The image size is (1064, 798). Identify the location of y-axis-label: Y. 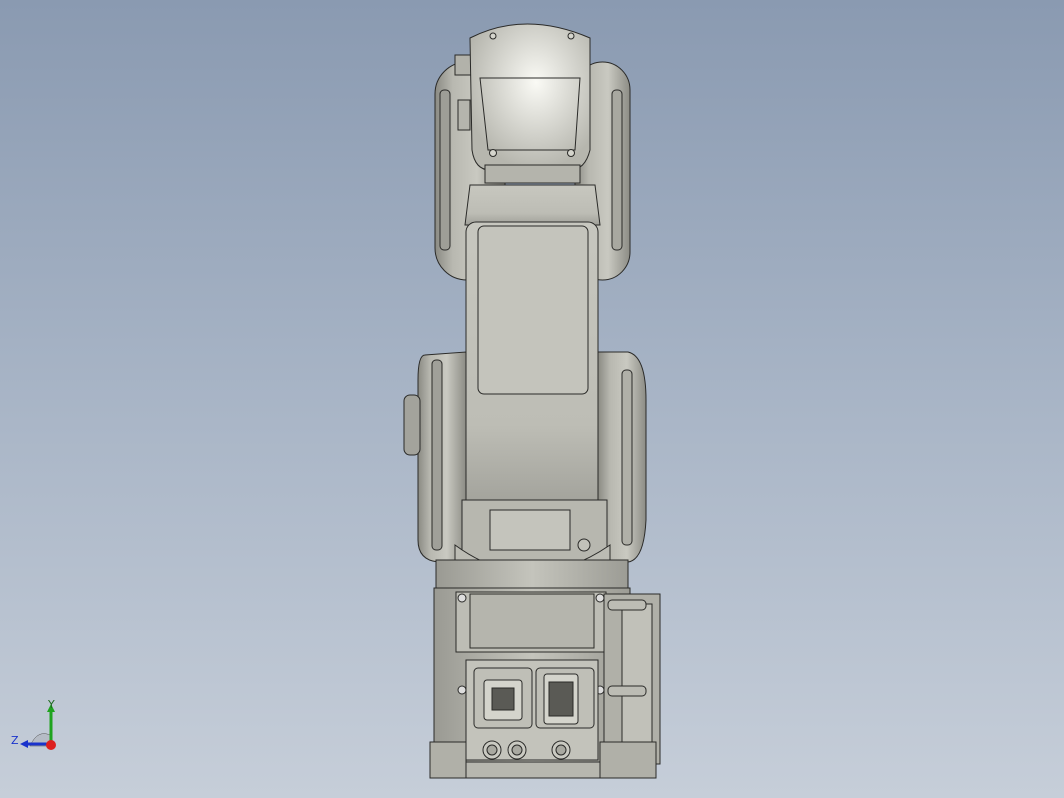
(51, 704).